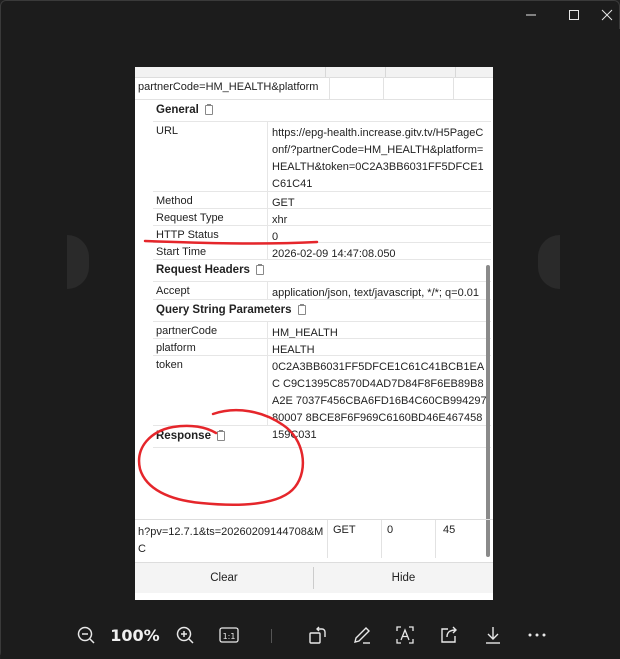 This screenshot has width=620, height=659. Describe the element at coordinates (181, 252) in the screenshot. I see `start-time-key: Start Time` at that location.